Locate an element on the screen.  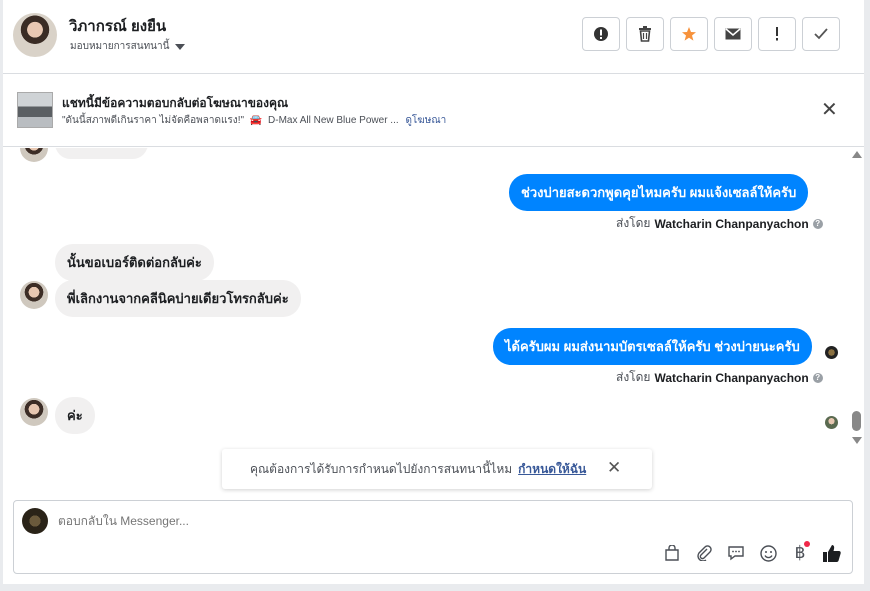
incoming-message: ค่ะ is located at coordinates (75, 415).